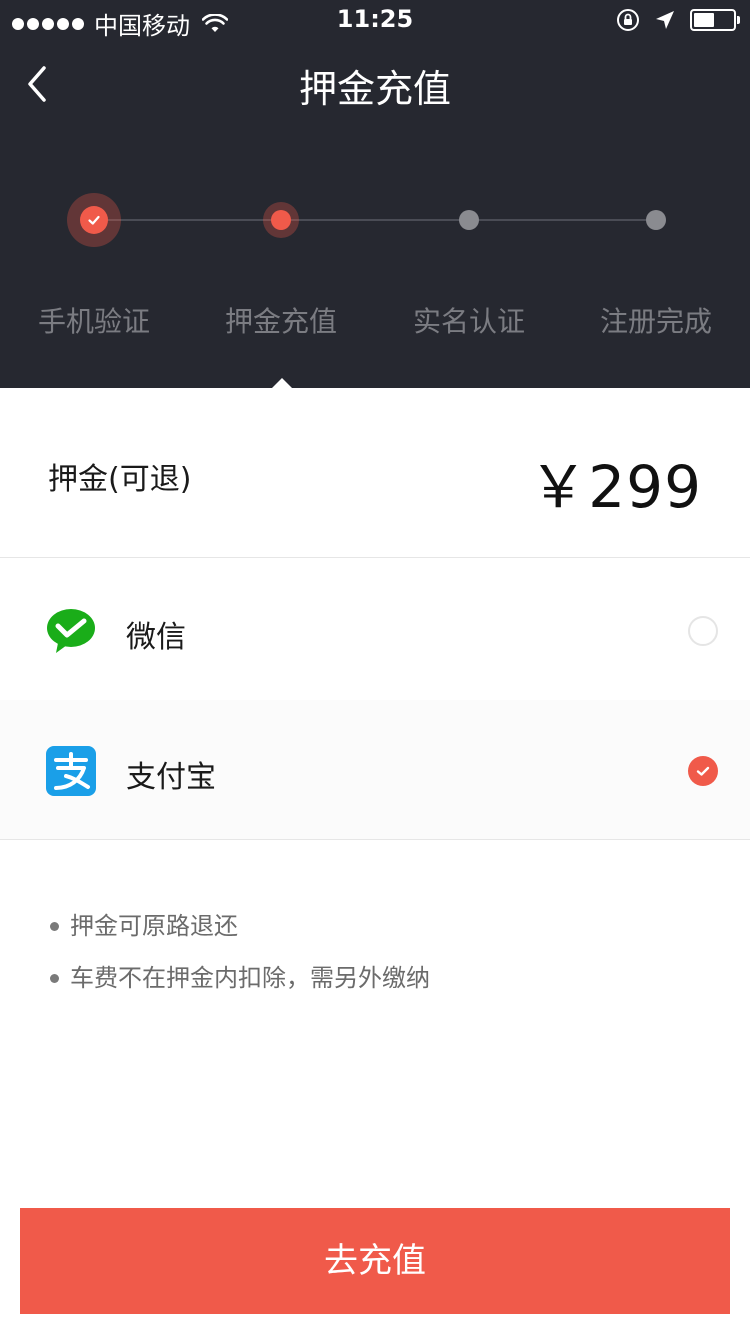 This screenshot has height=1334, width=750. I want to click on step-pointer, so click(282, 383).